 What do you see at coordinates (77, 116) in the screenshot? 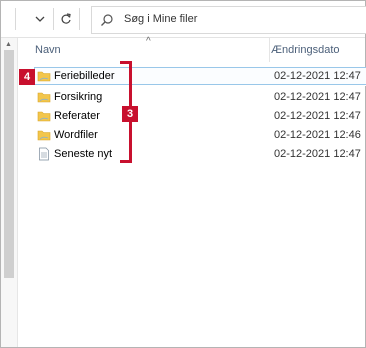
I see `file-name: Referater` at bounding box center [77, 116].